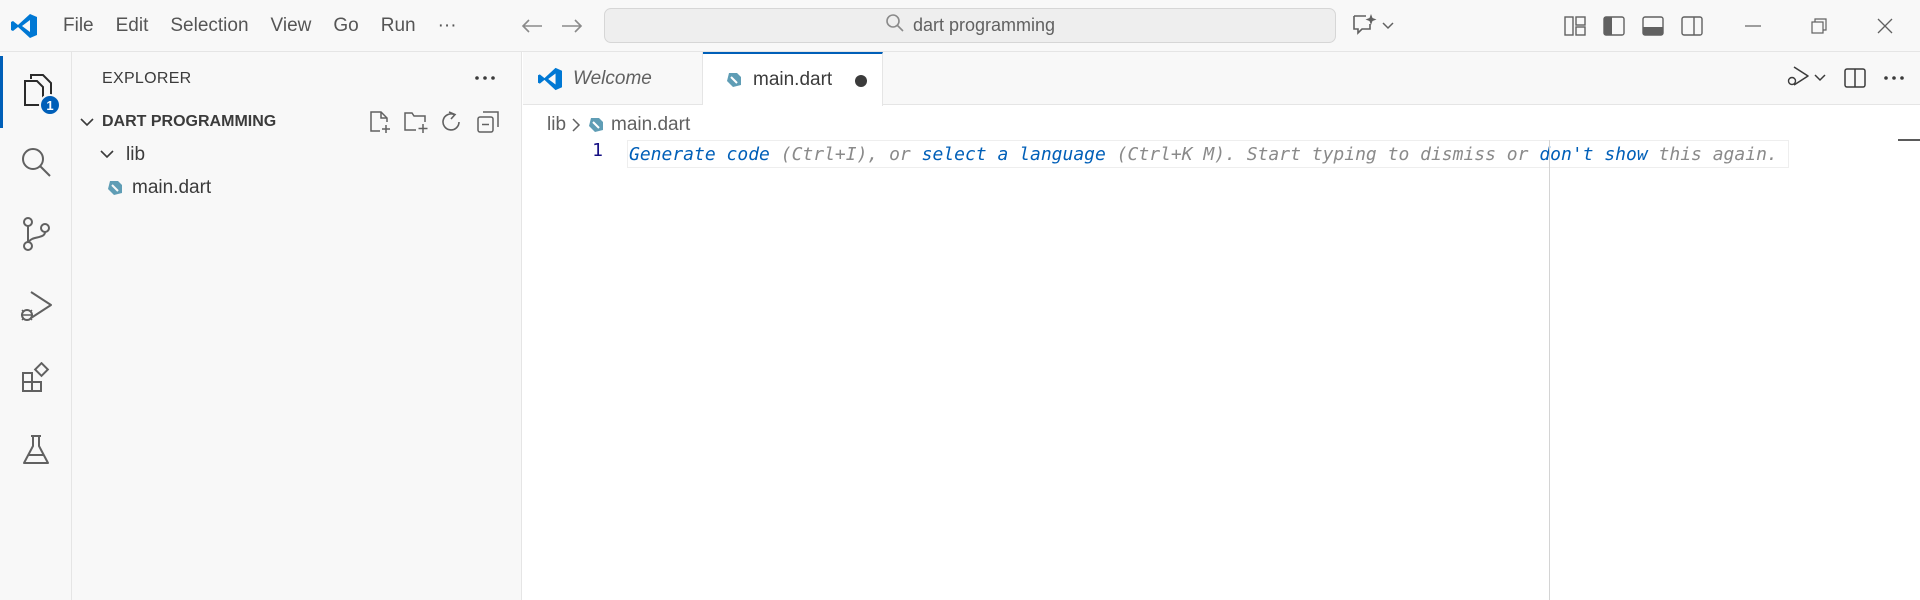  What do you see at coordinates (1613, 26) in the screenshot?
I see `toggle-primary-sidebar-icon` at bounding box center [1613, 26].